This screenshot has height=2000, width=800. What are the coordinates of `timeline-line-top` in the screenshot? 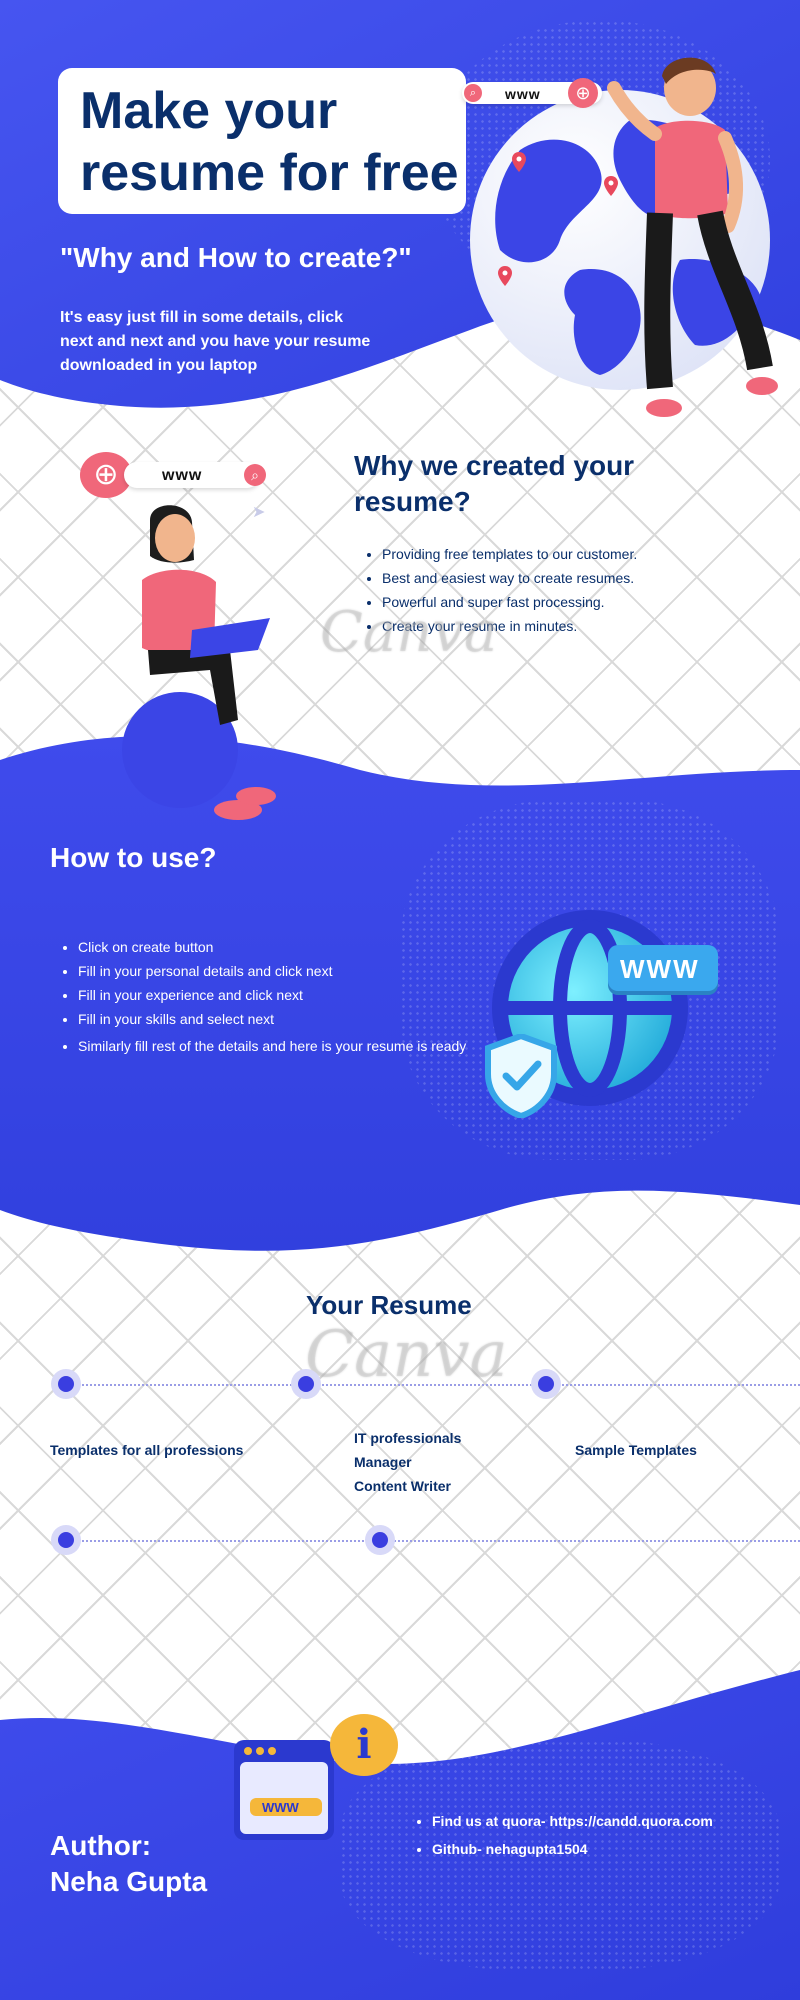 It's located at (433, 1385).